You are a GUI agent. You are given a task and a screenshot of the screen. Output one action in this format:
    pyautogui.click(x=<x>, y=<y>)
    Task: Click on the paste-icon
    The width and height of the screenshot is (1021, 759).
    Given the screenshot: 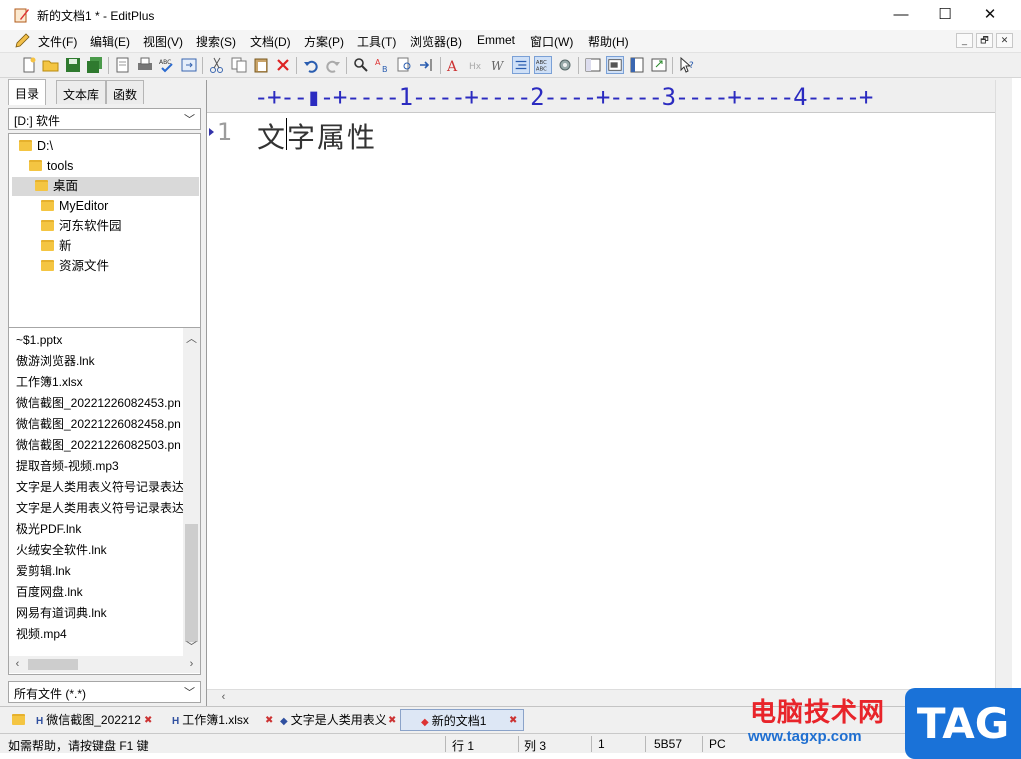 What is the action you would take?
    pyautogui.click(x=261, y=65)
    